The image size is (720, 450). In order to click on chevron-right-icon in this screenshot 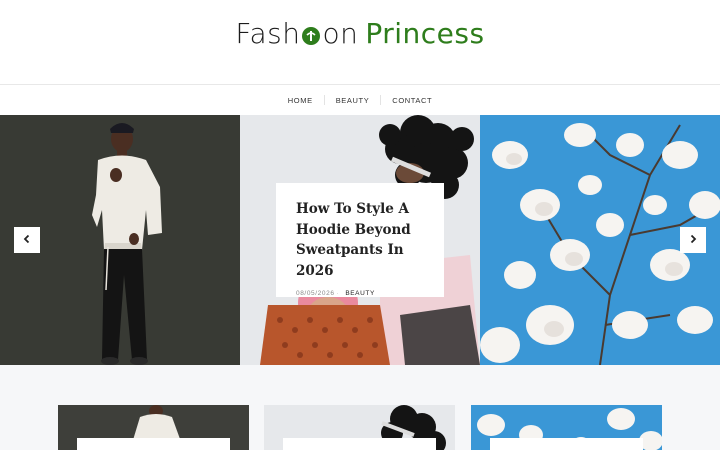, I will do `click(693, 240)`.